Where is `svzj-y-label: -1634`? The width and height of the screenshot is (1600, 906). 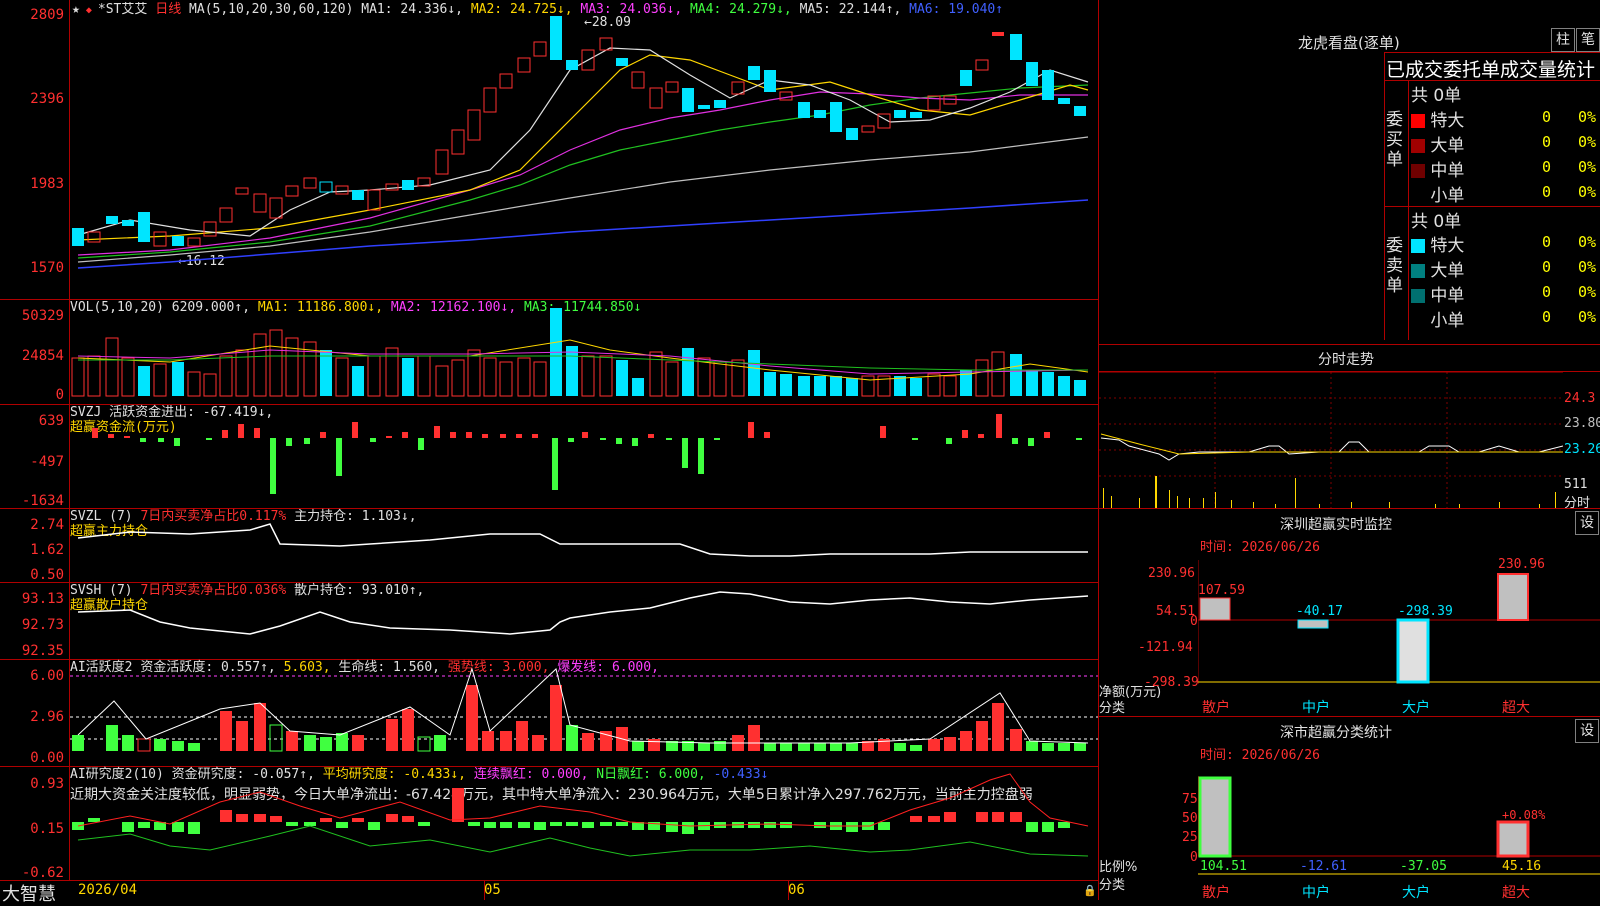
svzj-y-label: -1634 is located at coordinates (42, 501).